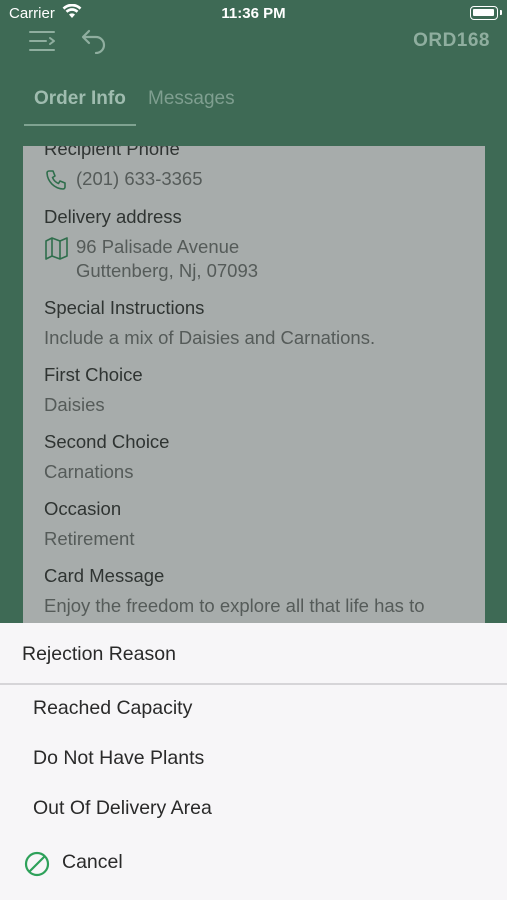  Describe the element at coordinates (56, 248) in the screenshot. I see `map-icon` at that location.